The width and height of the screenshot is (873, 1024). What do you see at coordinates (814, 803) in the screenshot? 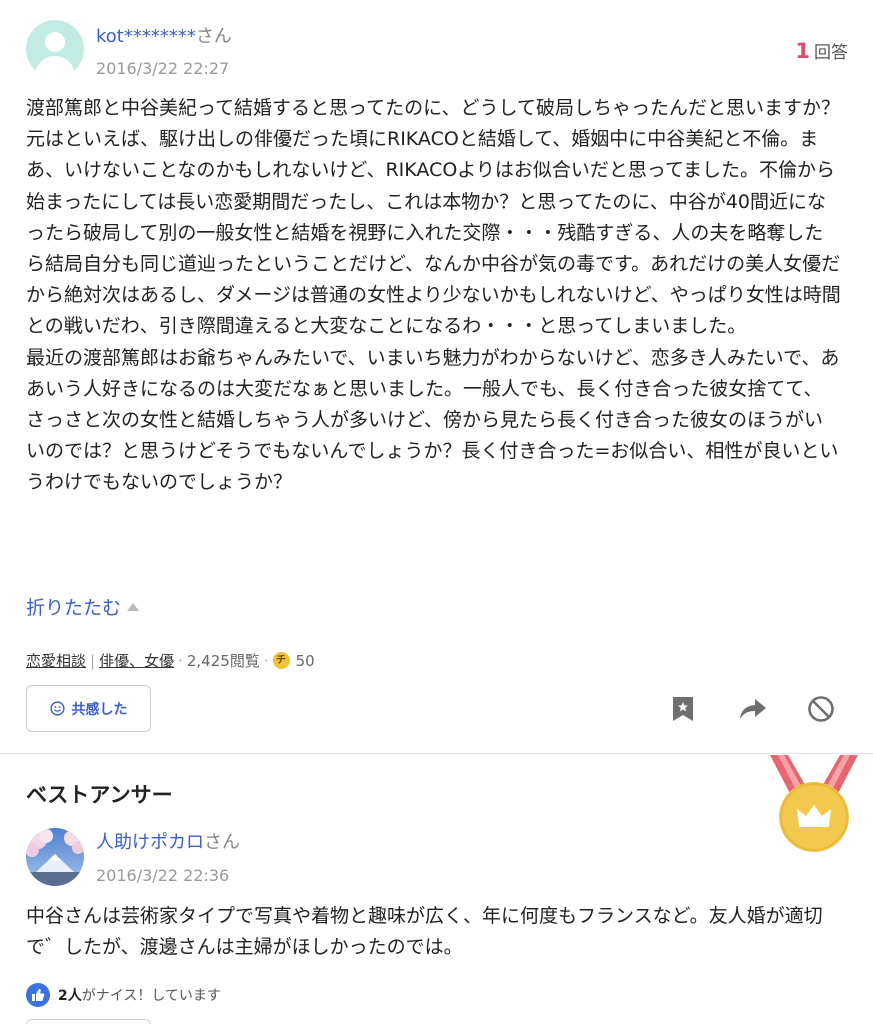
I see `best-answer-medal-icon` at bounding box center [814, 803].